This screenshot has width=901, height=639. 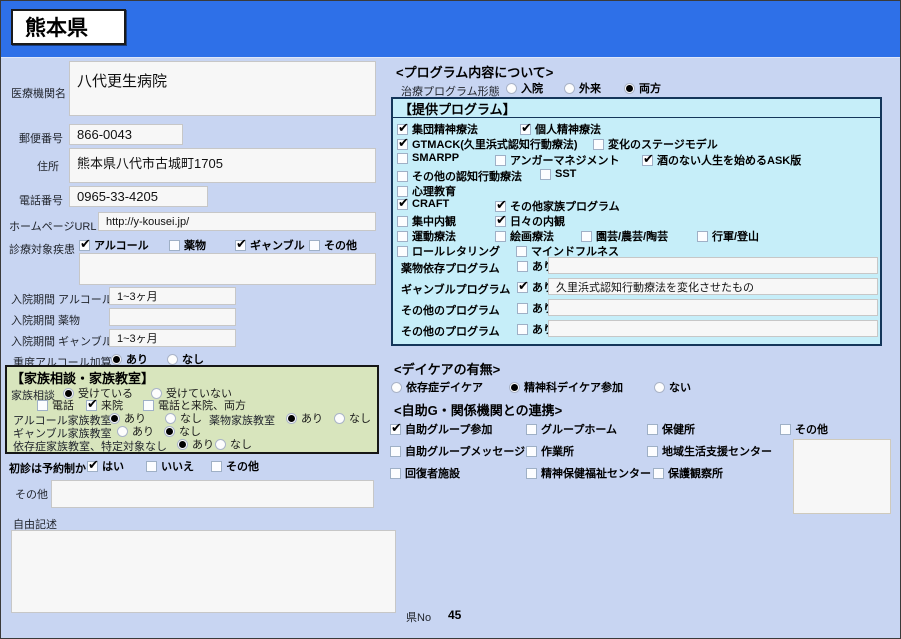 I want to click on prefecture-name: 熊本県, so click(x=56, y=28).